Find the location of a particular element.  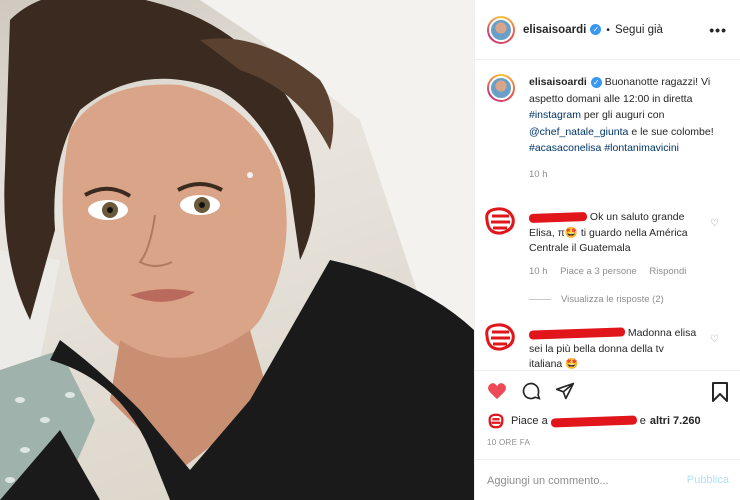

post-timestamp: 10 ORE FA is located at coordinates (509, 442).